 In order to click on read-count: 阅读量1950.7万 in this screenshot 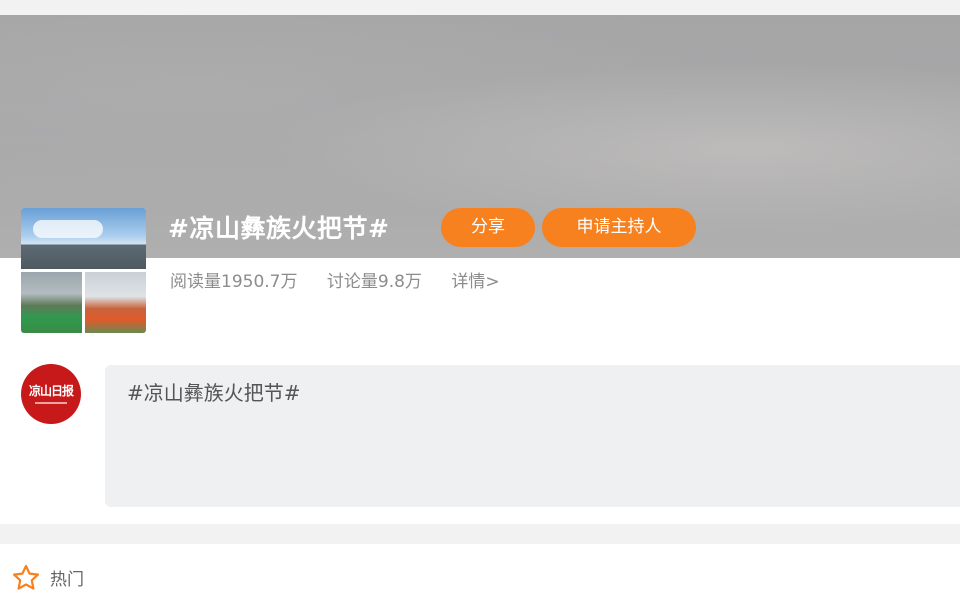, I will do `click(234, 282)`.